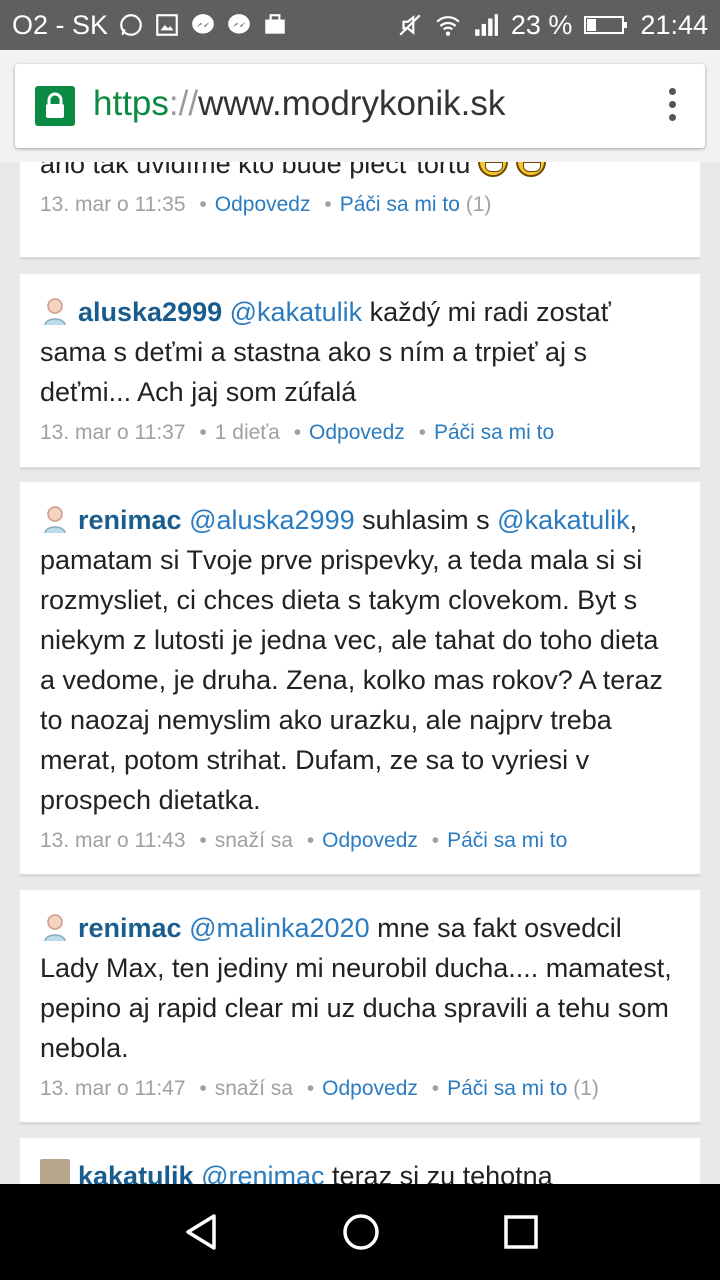 This screenshot has width=720, height=1280. Describe the element at coordinates (202, 1232) in the screenshot. I see `back-icon` at that location.